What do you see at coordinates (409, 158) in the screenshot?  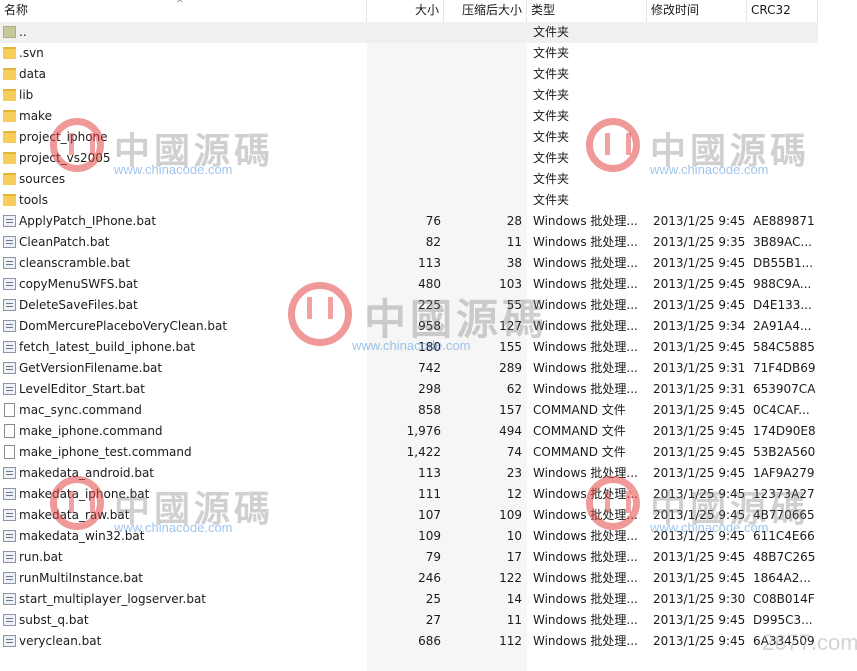 I see `file-row: project_vs2005 文件夹` at bounding box center [409, 158].